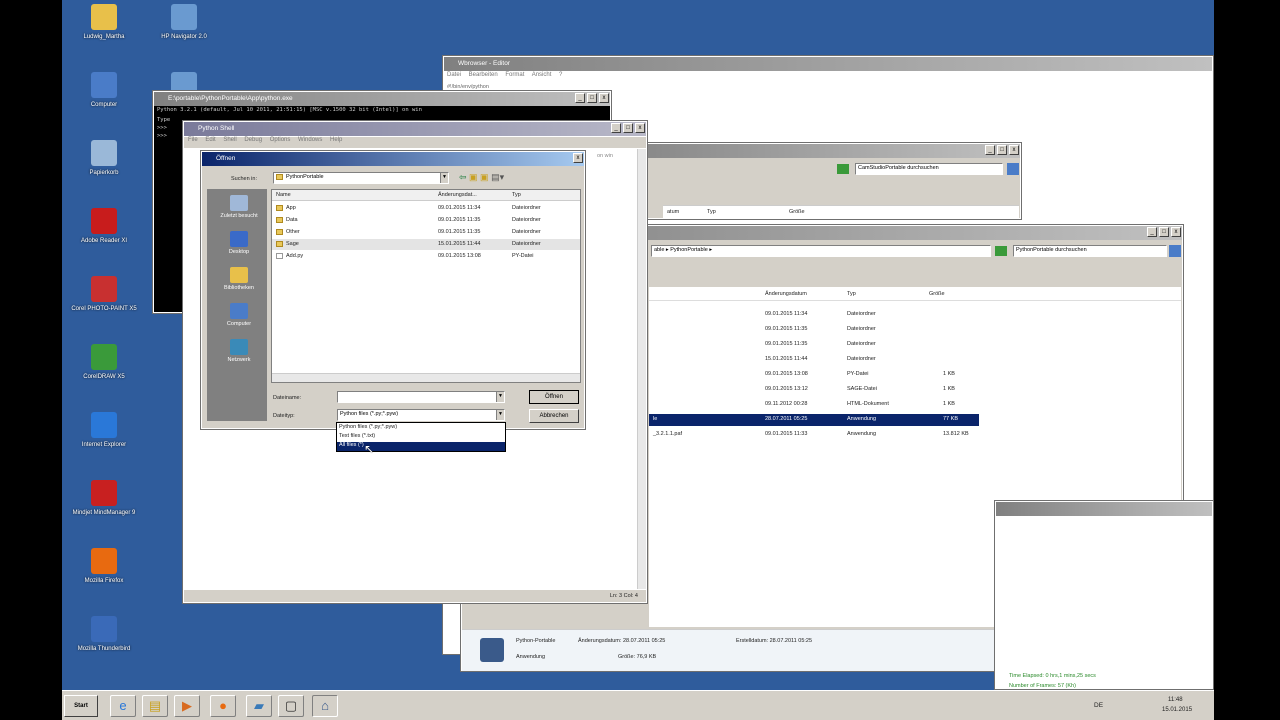  What do you see at coordinates (814, 315) in the screenshot?
I see `table-row: 09.01.2015 11:34 Dateiordner` at bounding box center [814, 315].